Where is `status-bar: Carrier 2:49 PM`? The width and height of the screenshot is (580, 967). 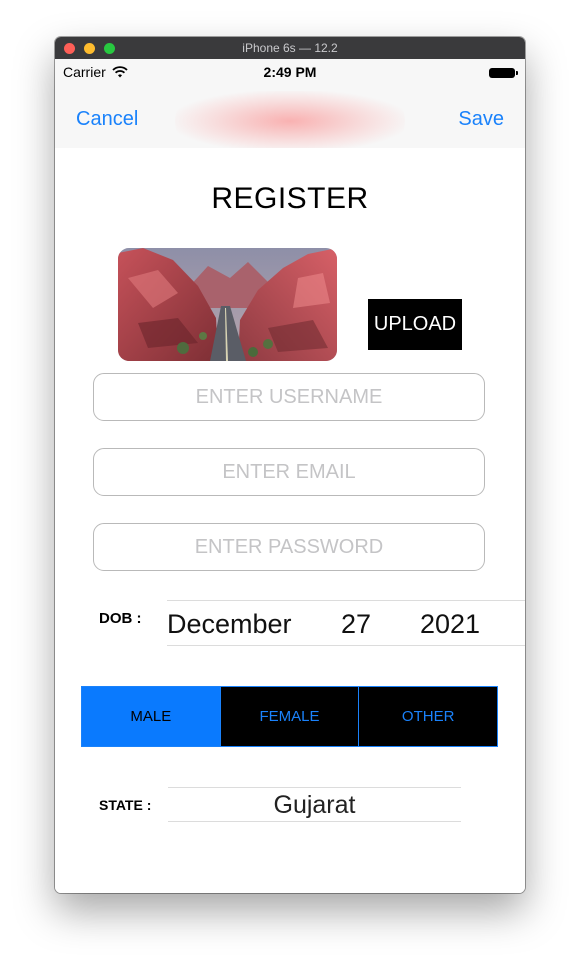 status-bar: Carrier 2:49 PM is located at coordinates (290, 72).